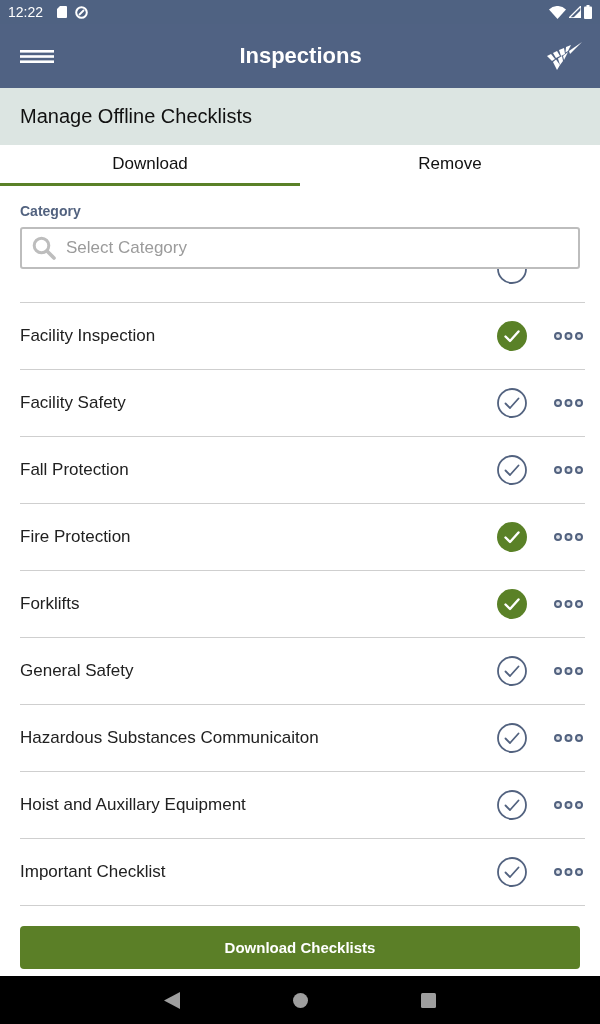 The height and width of the screenshot is (1024, 600). What do you see at coordinates (37, 56) in the screenshot?
I see `menu-icon` at bounding box center [37, 56].